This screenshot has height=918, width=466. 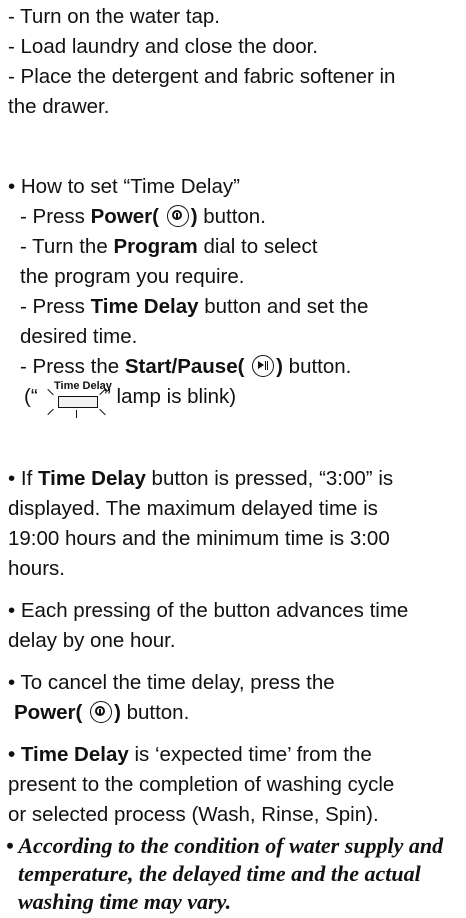 I want to click on note-expected-time-cont2: or selected process (Wash, Rinse, Spin)., so click(x=193, y=814).